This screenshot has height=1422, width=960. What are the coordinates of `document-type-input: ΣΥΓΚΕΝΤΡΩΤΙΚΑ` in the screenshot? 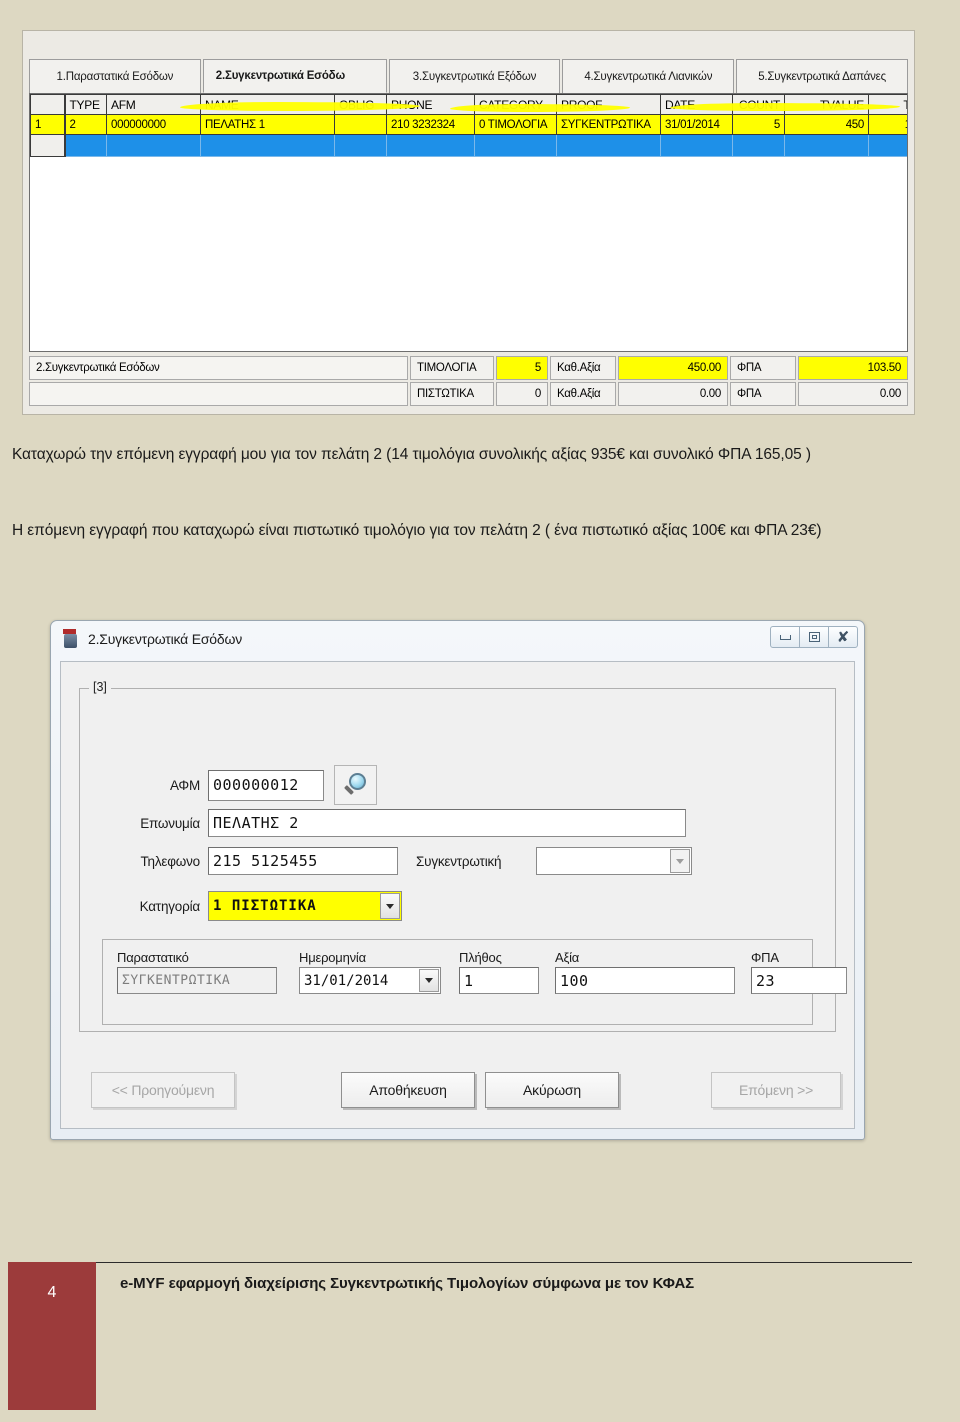 It's located at (197, 980).